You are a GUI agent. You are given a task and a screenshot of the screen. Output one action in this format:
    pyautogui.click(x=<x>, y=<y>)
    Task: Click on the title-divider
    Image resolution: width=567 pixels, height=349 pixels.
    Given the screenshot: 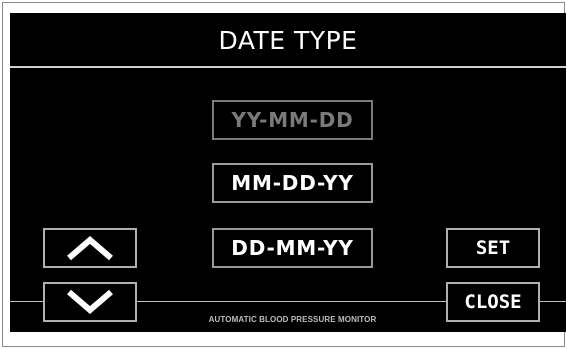 What is the action you would take?
    pyautogui.click(x=288, y=67)
    